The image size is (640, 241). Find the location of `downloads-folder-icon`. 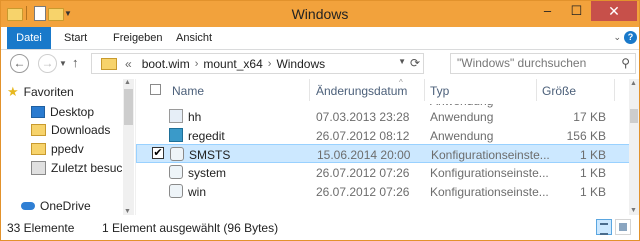

downloads-folder-icon is located at coordinates (38, 130).